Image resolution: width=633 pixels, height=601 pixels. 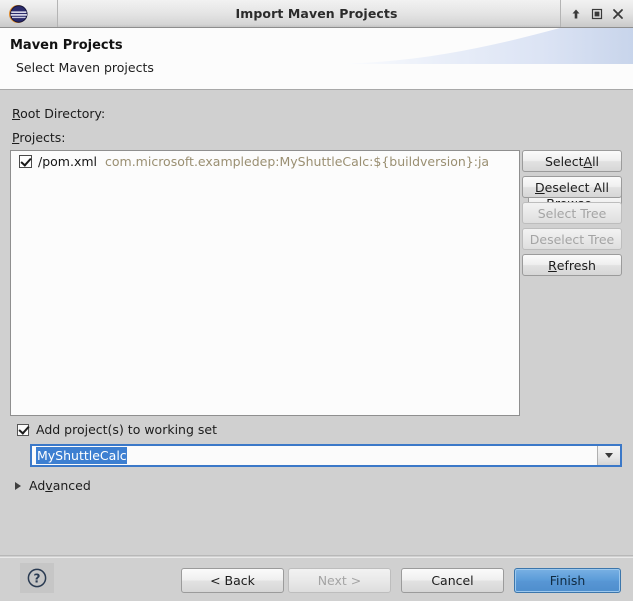 I want to click on eclipse-globe-icon, so click(x=18, y=14).